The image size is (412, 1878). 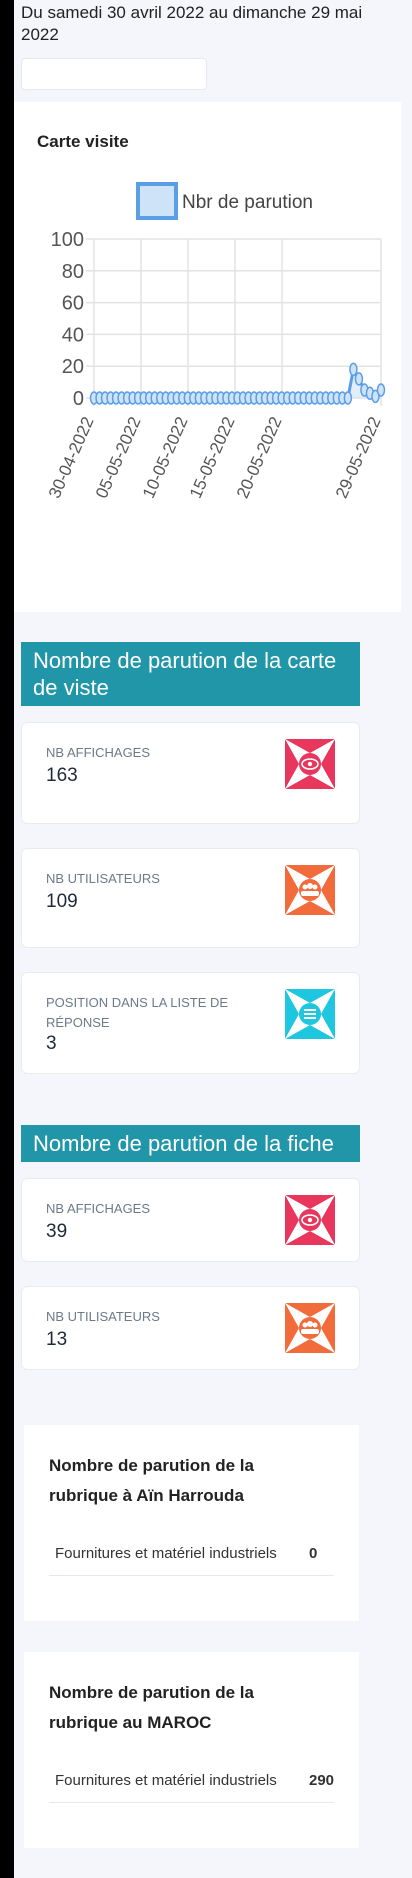 What do you see at coordinates (313, 1553) in the screenshot?
I see `rubrique-count: 0` at bounding box center [313, 1553].